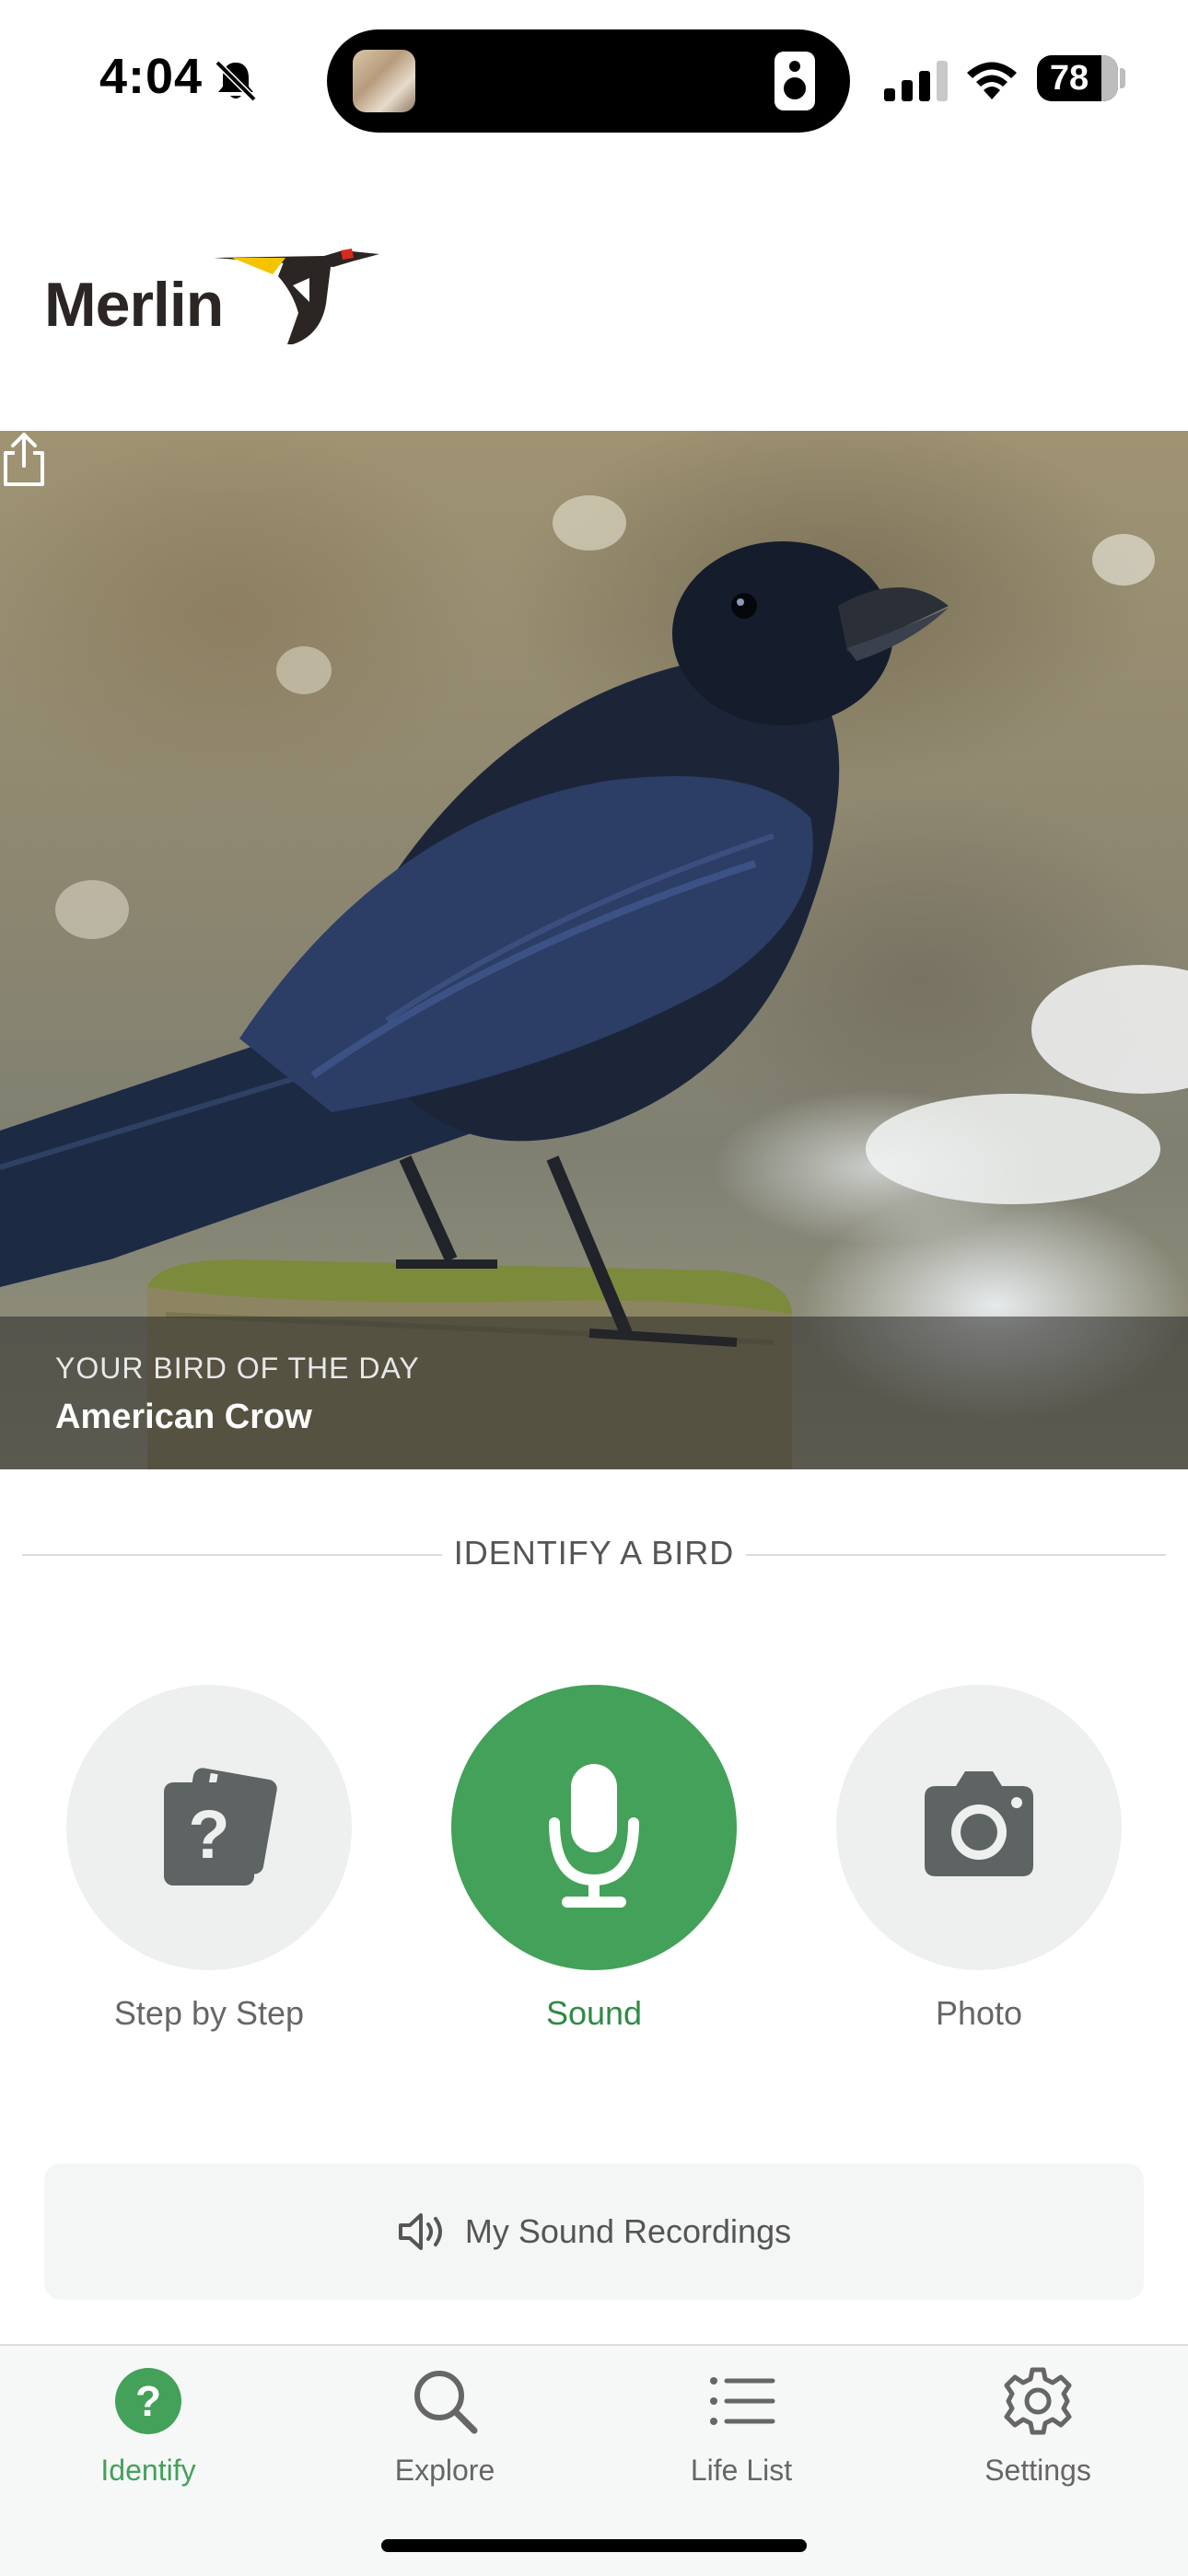 The width and height of the screenshot is (1188, 2576). I want to click on recordings-content: My Sound Recordings, so click(594, 2232).